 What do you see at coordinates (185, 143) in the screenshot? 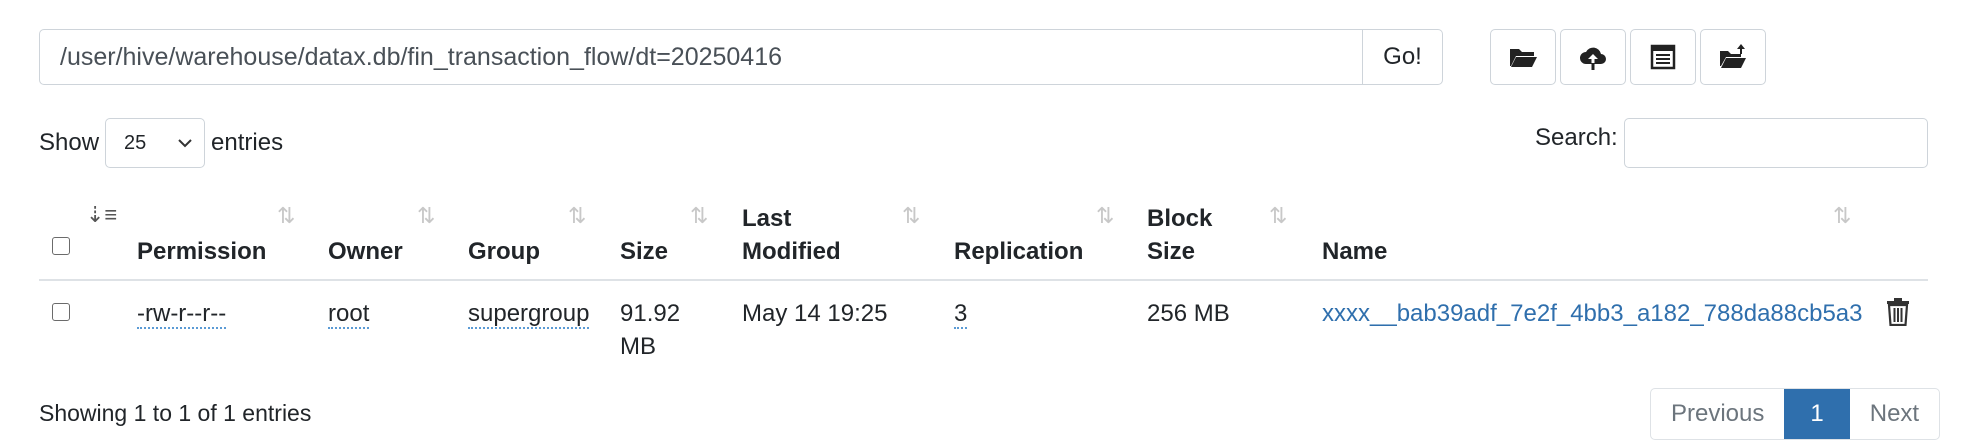
I see `chevron-down-icon` at bounding box center [185, 143].